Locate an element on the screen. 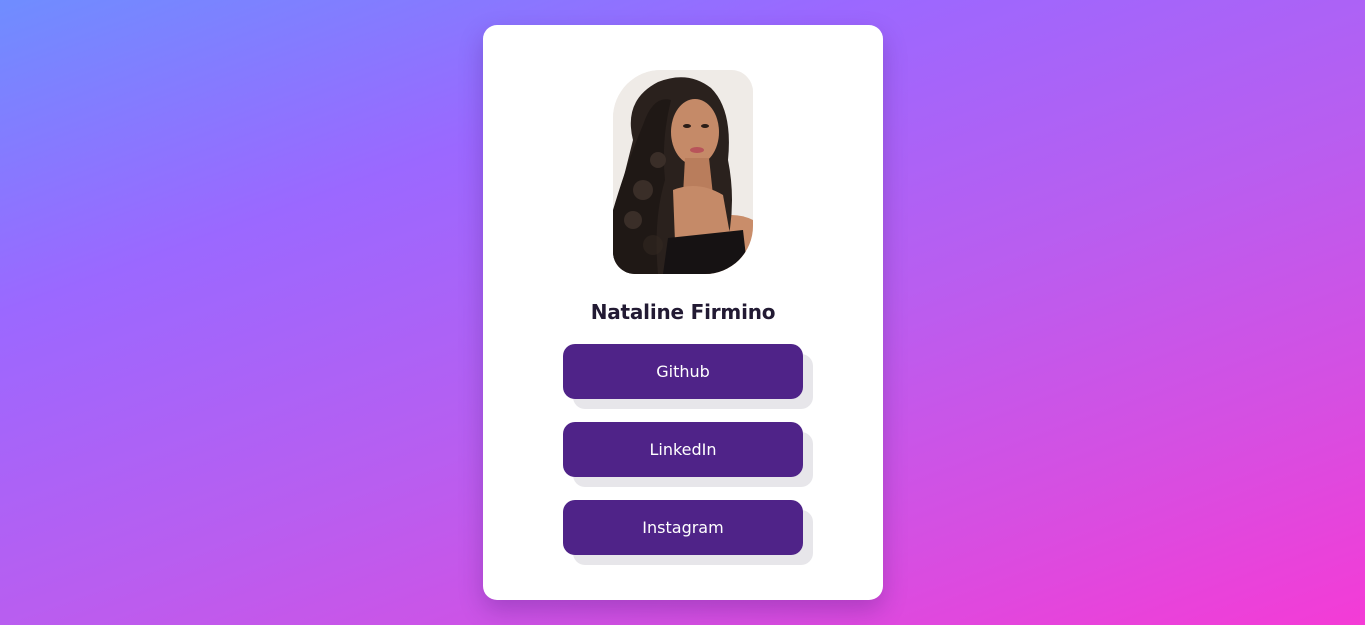  instagram-link-wrapper: Instagram is located at coordinates (688, 532).